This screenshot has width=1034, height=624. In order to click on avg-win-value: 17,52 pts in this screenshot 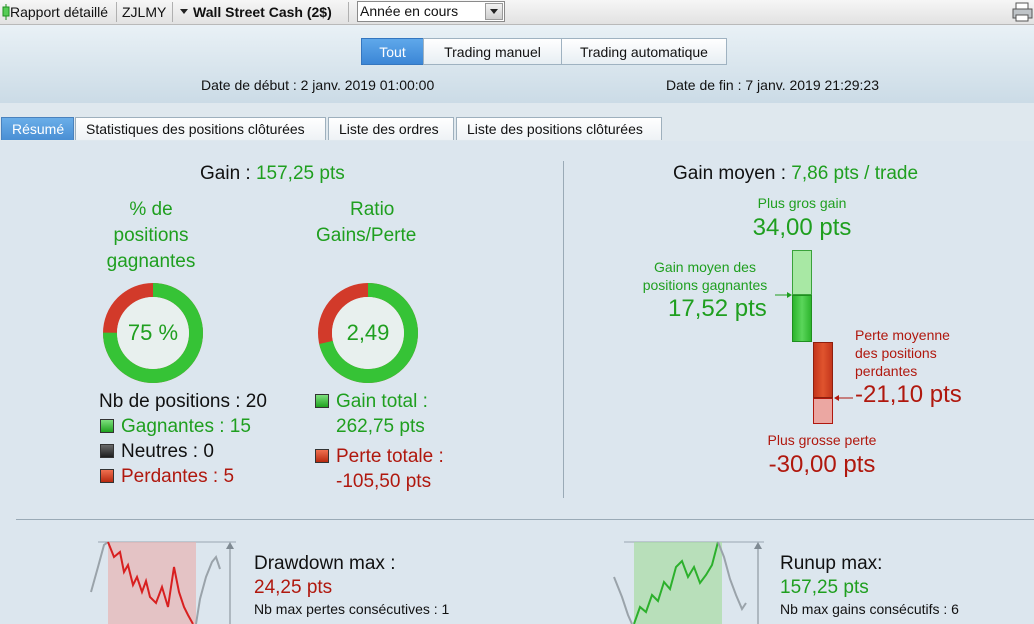, I will do `click(717, 308)`.